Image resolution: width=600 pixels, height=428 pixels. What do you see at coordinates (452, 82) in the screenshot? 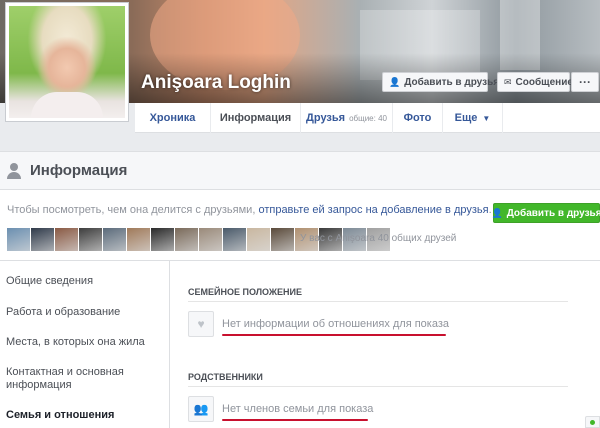
I see `add-friend-label: Добавить в друзья` at bounding box center [452, 82].